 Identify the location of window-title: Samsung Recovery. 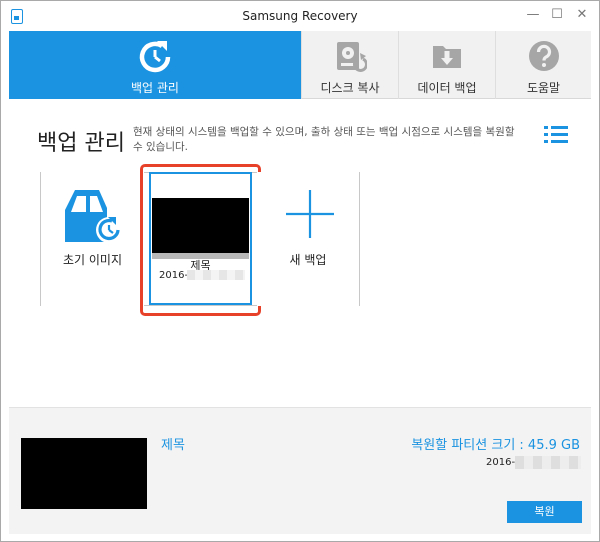
(300, 16).